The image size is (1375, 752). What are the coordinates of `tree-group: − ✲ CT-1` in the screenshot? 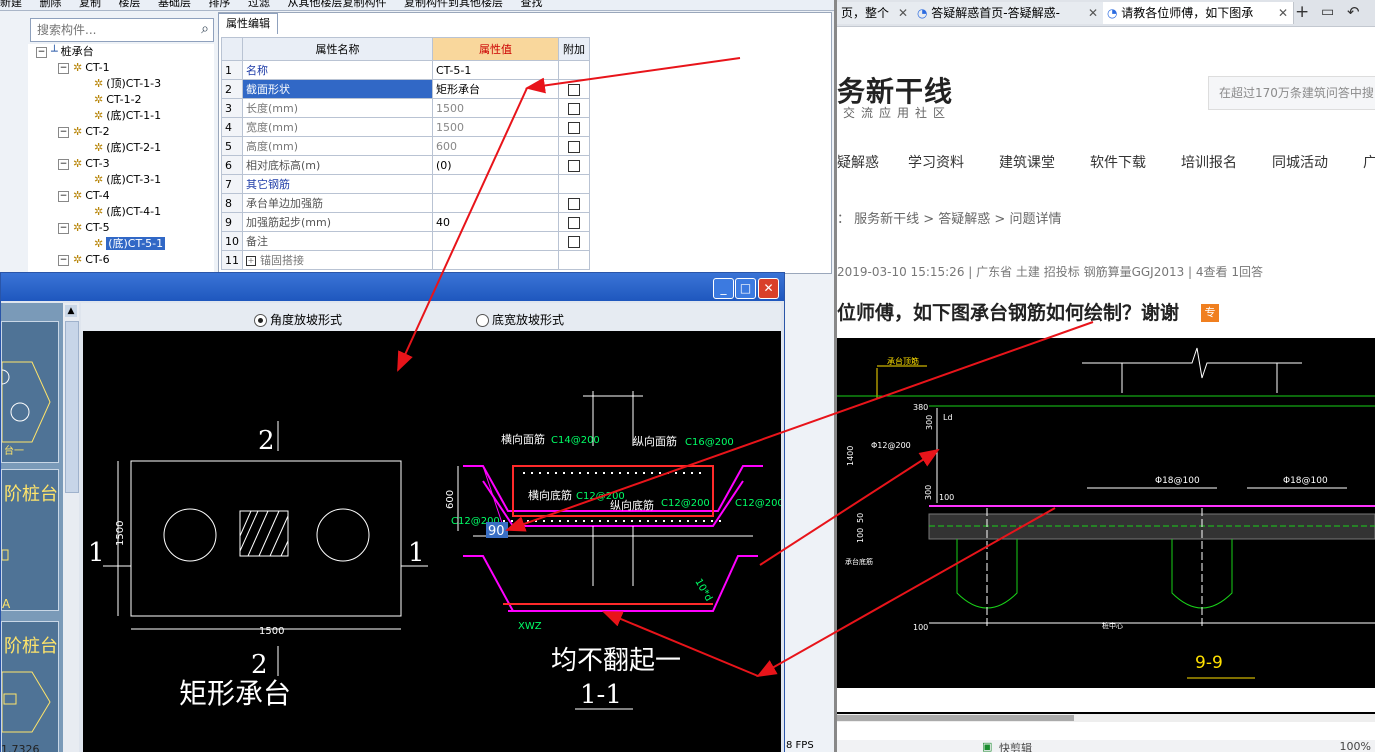 It's located at (84, 68).